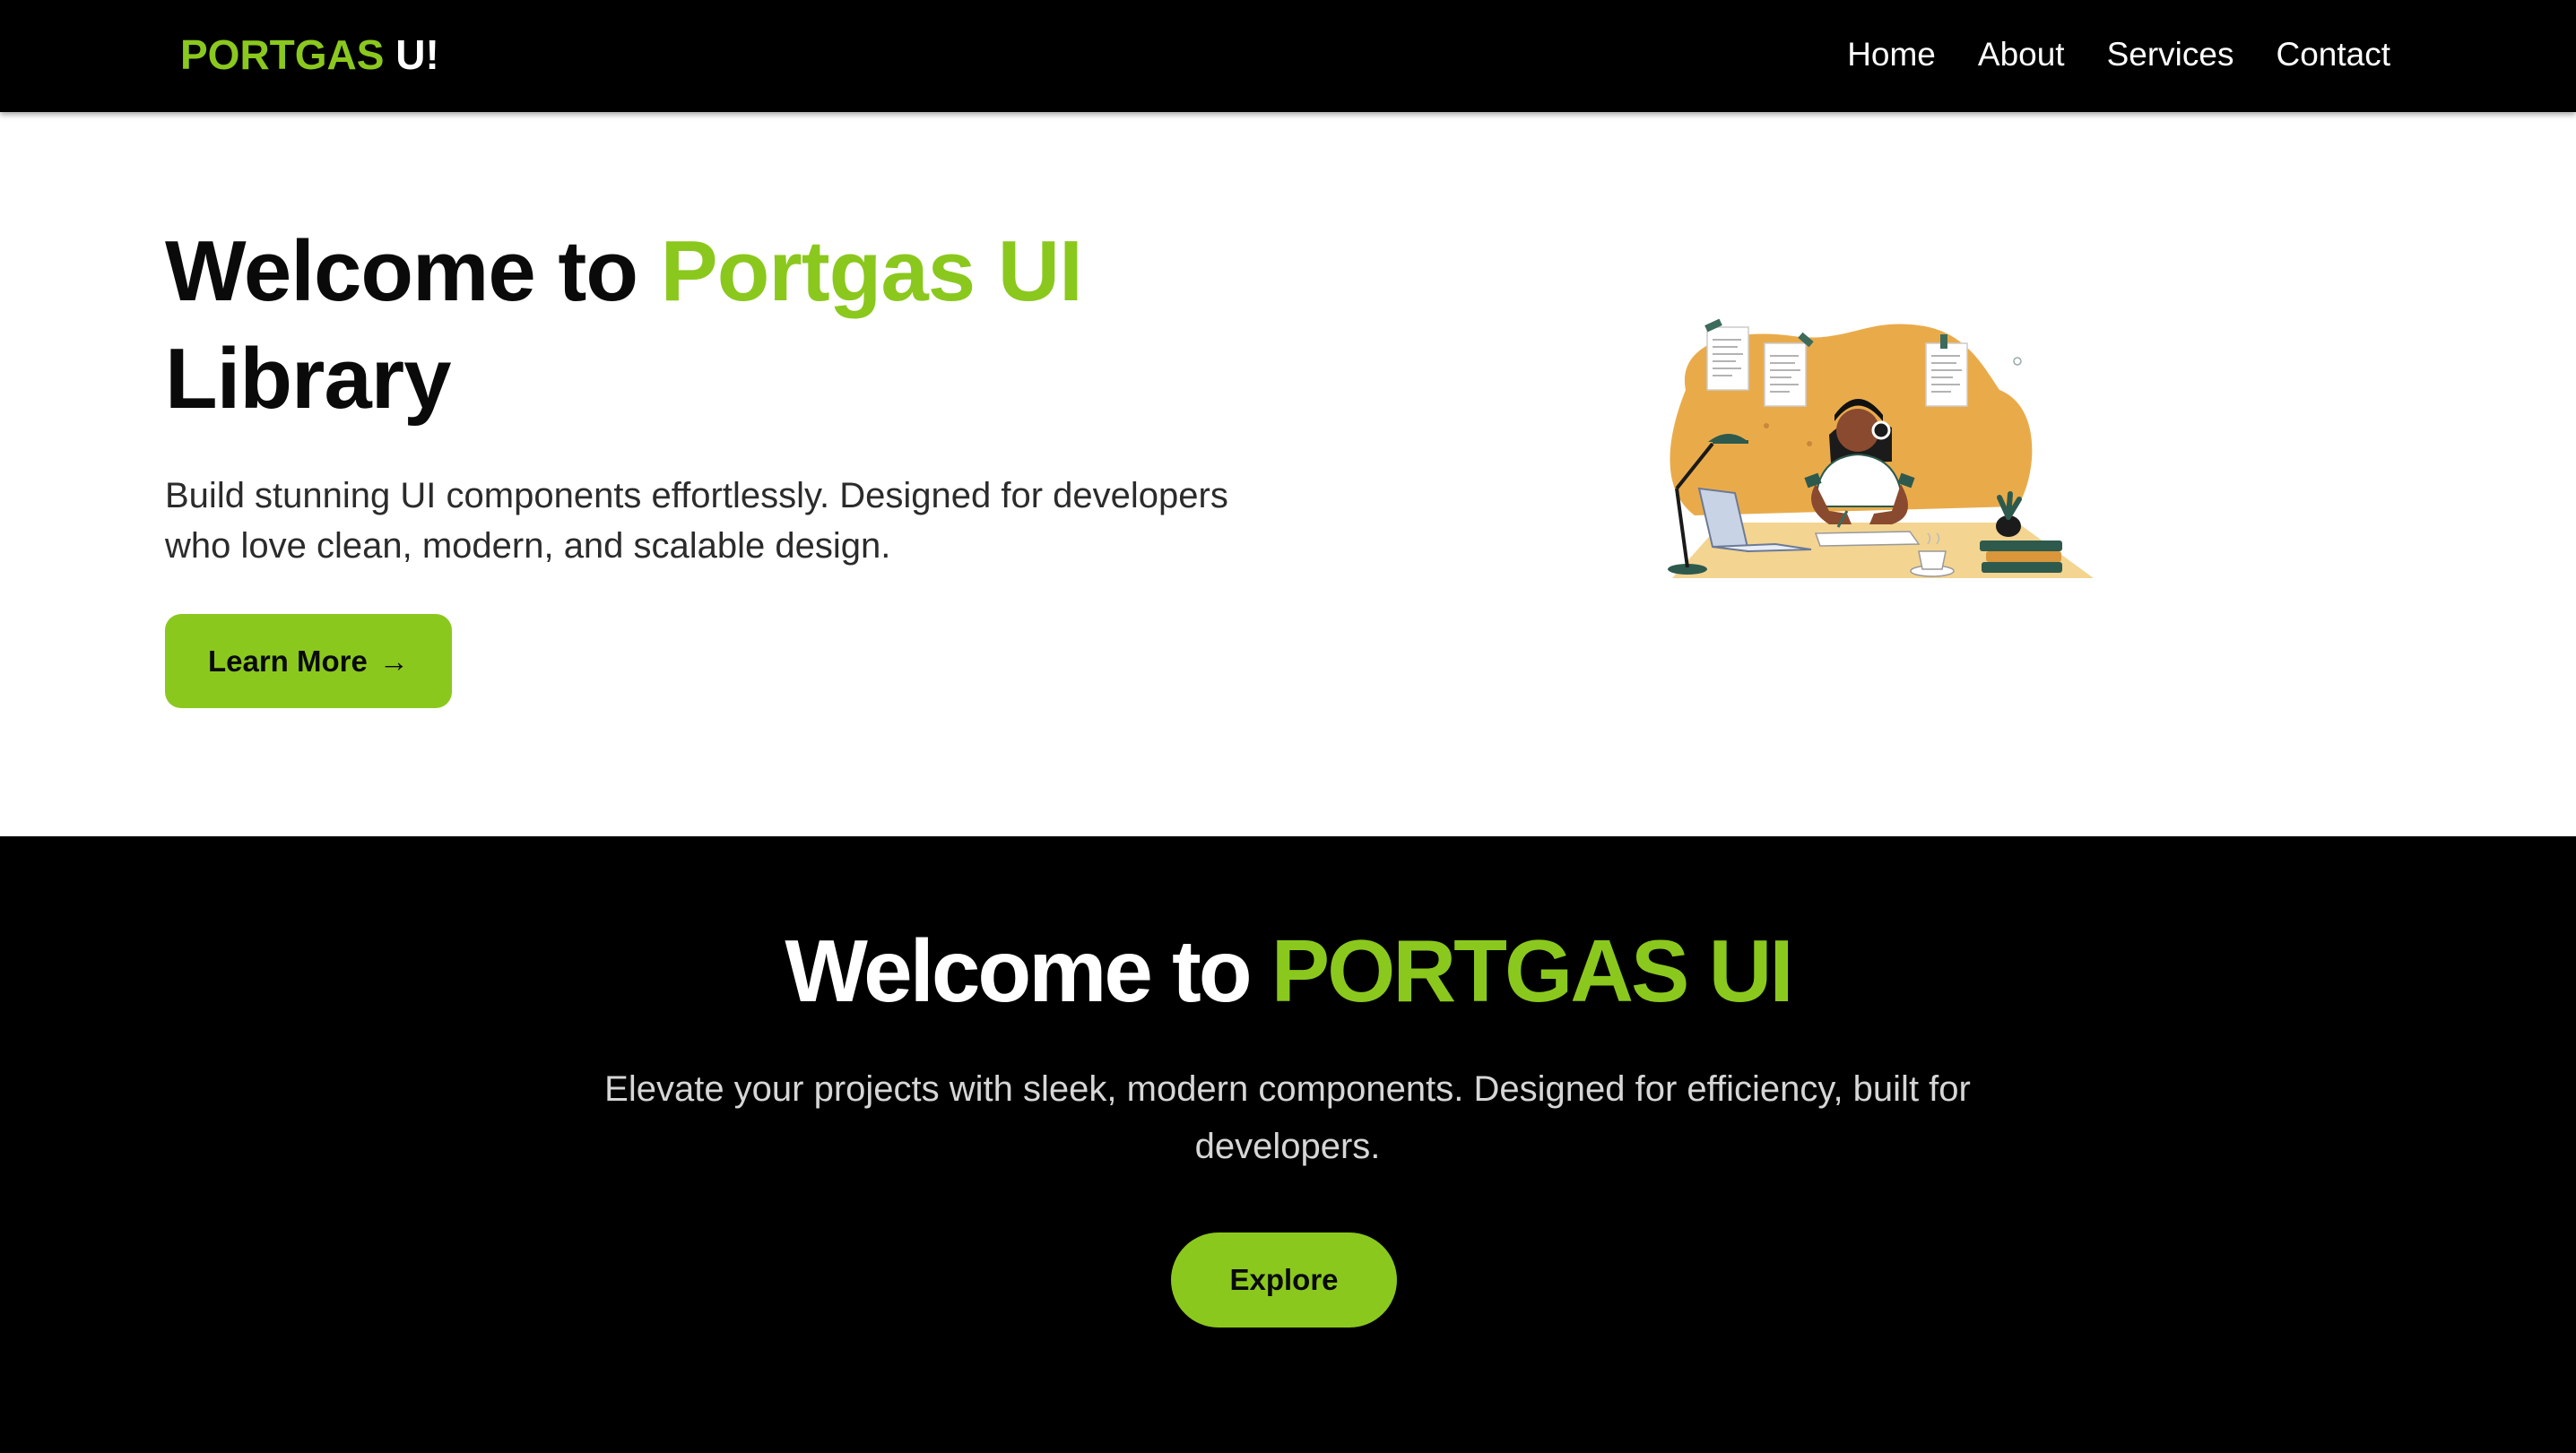  Describe the element at coordinates (394, 661) in the screenshot. I see `arrow-right-icon: →` at that location.